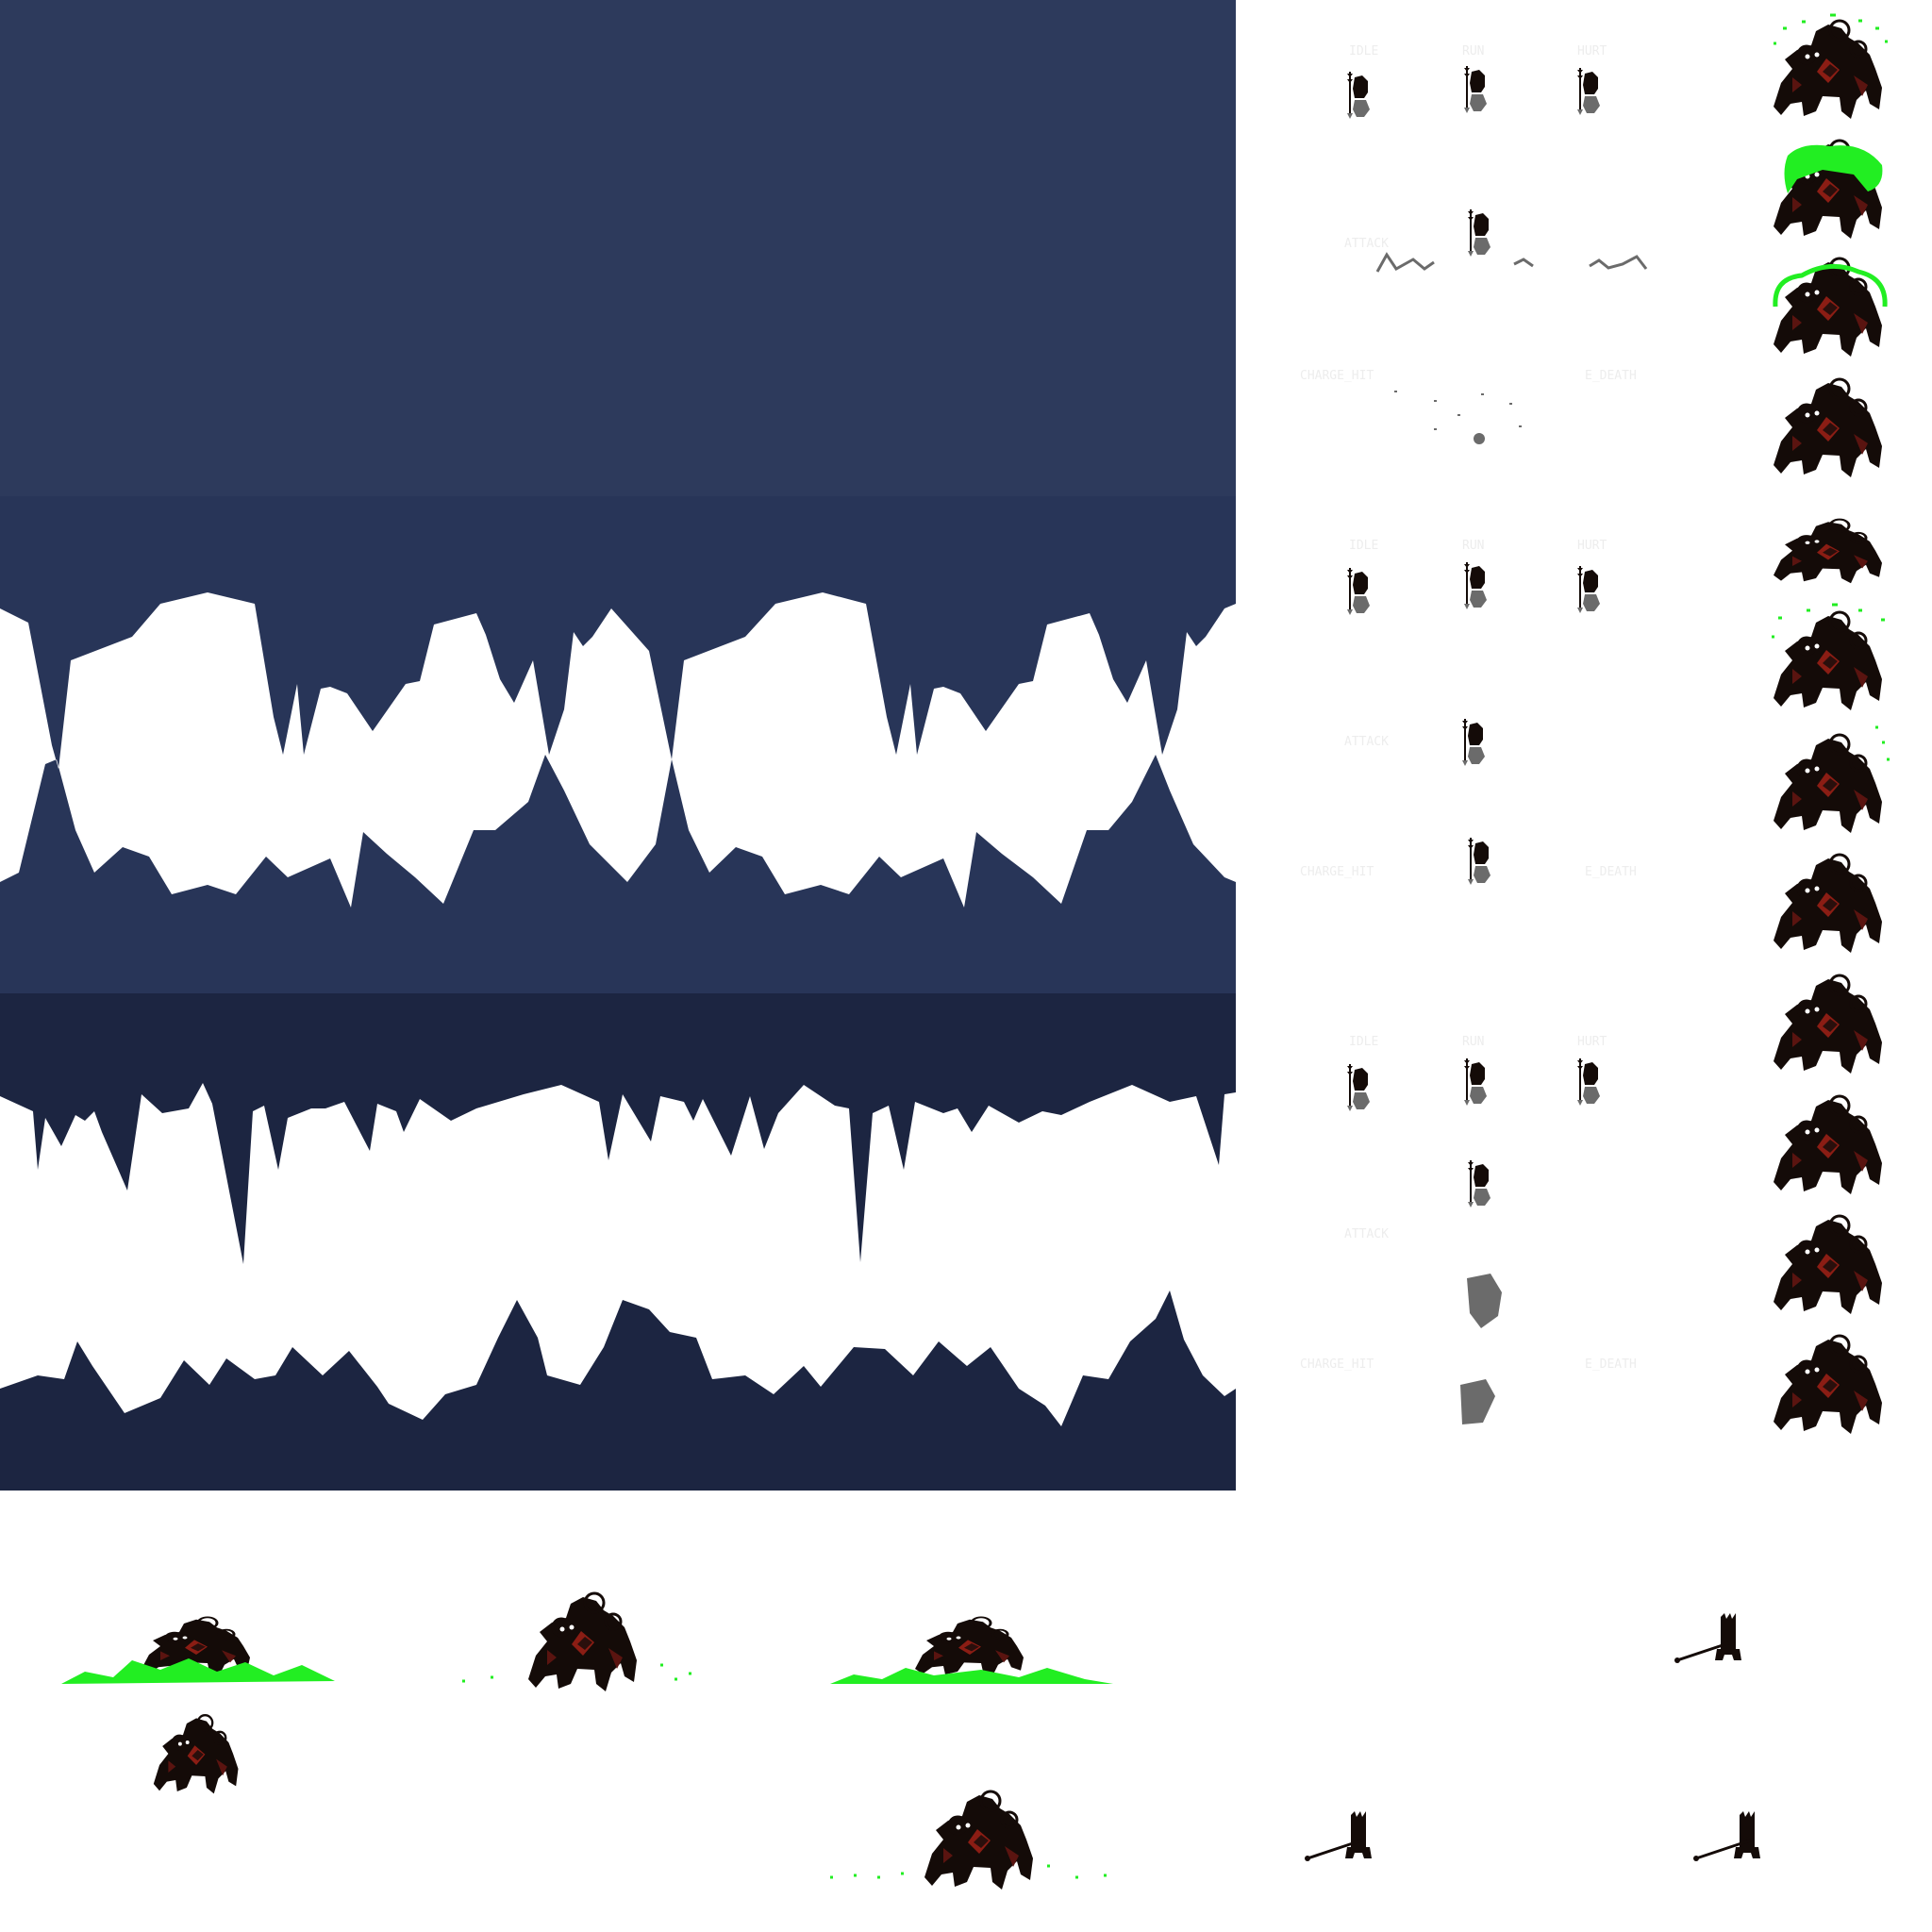 Image resolution: width=1932 pixels, height=1932 pixels. I want to click on bottom-frames, so click(911, 1741).